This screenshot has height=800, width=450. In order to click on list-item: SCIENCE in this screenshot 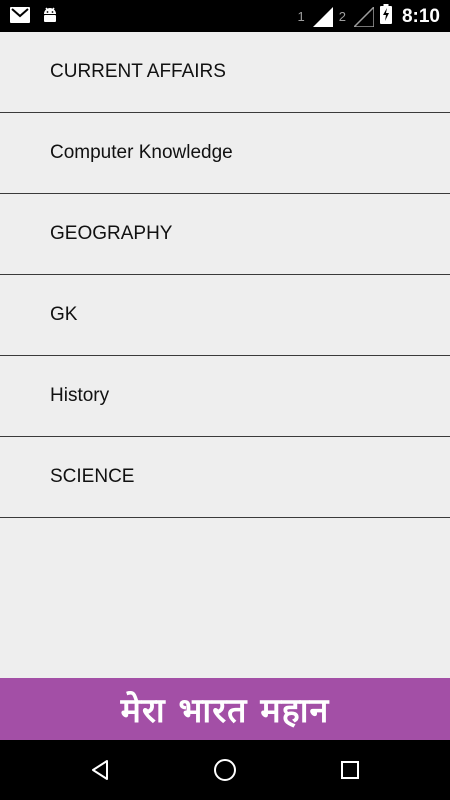, I will do `click(225, 477)`.